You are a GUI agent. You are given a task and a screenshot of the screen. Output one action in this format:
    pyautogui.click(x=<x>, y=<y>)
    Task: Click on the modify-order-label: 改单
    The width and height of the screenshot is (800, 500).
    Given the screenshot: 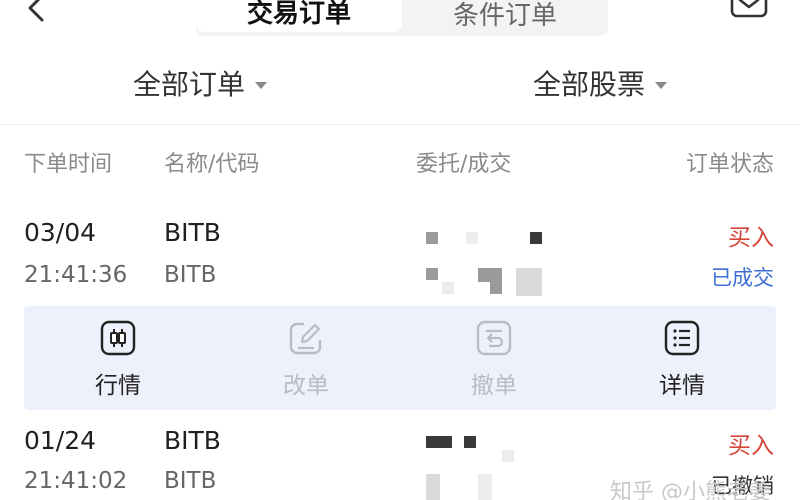 What is the action you would take?
    pyautogui.click(x=306, y=386)
    